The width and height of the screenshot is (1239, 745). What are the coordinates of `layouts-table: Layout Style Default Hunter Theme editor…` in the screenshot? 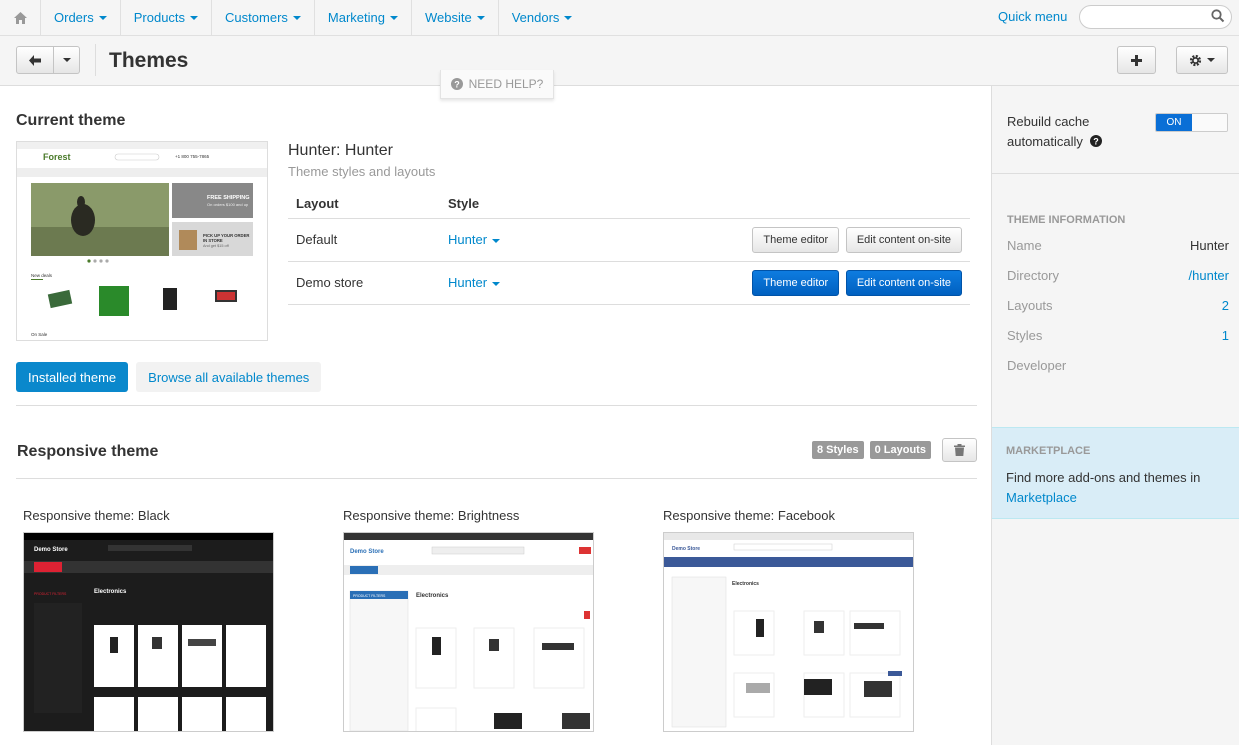 It's located at (629, 247).